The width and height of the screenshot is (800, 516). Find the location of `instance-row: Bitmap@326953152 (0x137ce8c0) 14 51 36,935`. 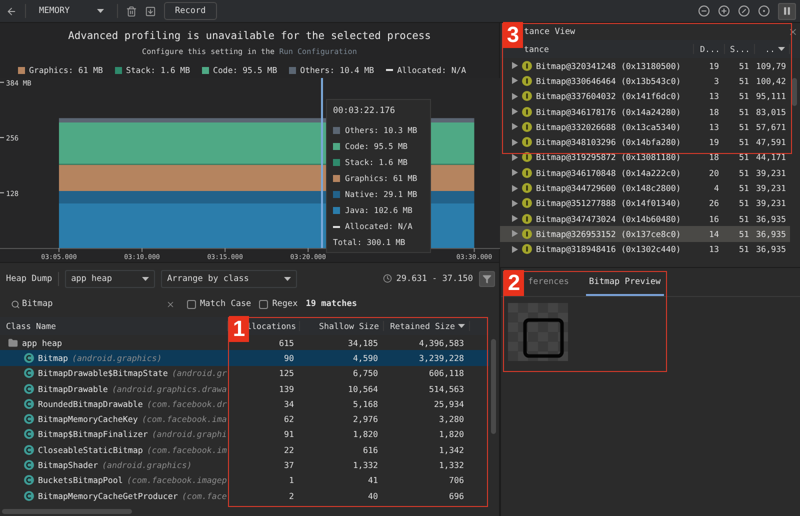

instance-row: Bitmap@326953152 (0x137ce8c0) 14 51 36,935 is located at coordinates (645, 234).